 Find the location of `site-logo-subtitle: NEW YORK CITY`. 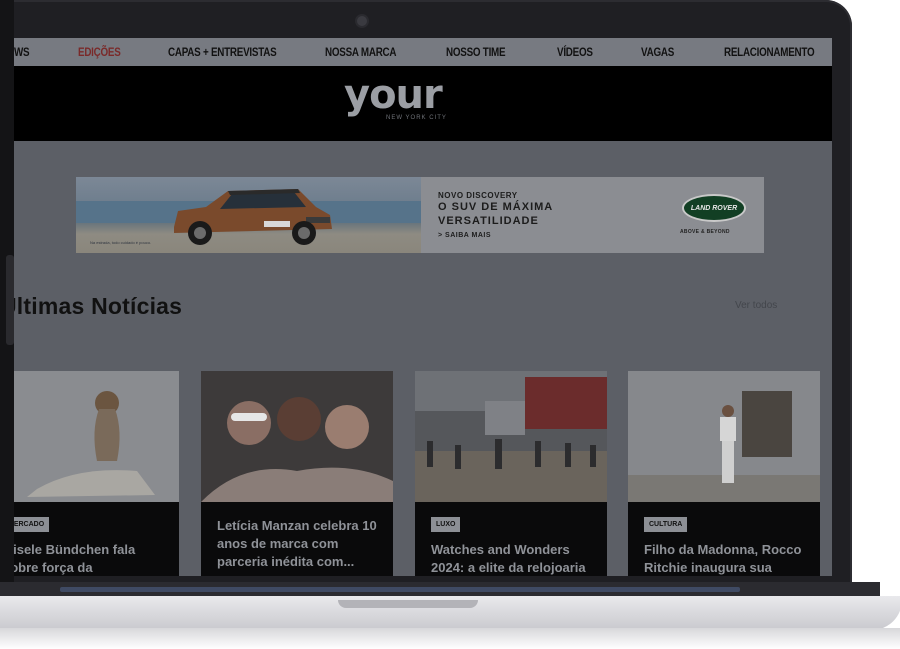

site-logo-subtitle: NEW YORK CITY is located at coordinates (416, 118).